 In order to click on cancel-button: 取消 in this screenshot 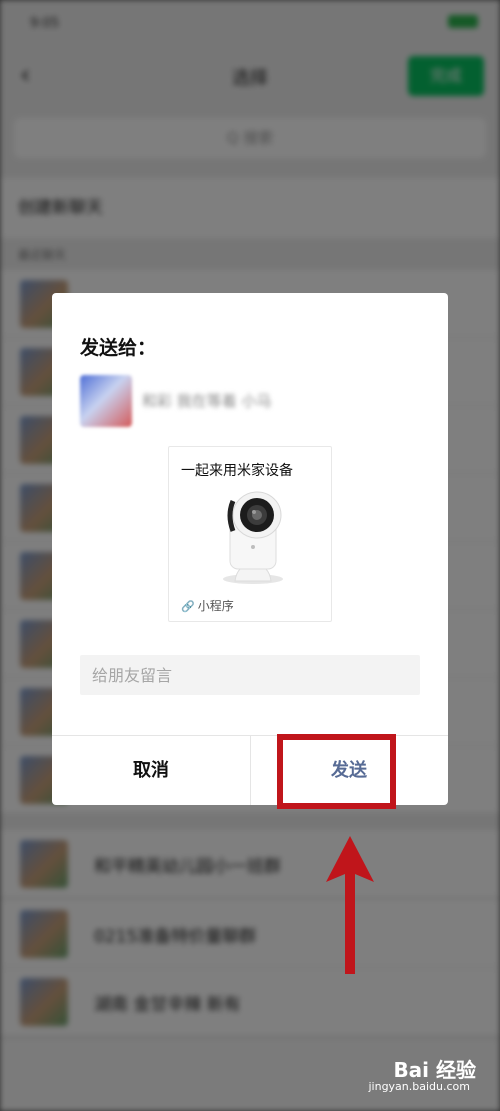, I will do `click(151, 770)`.